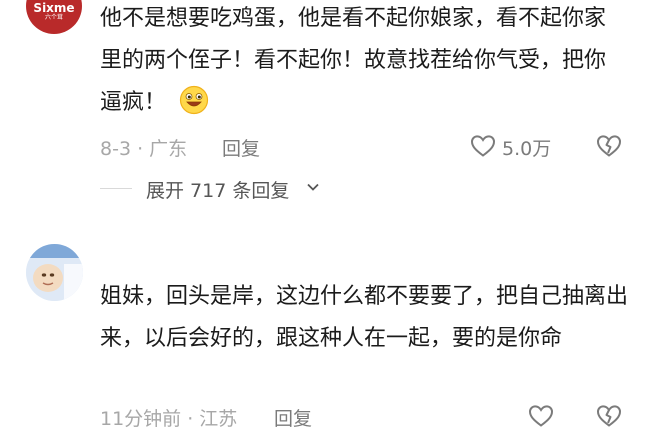 This screenshot has width=650, height=442. I want to click on commenter-avatar: Sixme 六个茸, so click(54, 17).